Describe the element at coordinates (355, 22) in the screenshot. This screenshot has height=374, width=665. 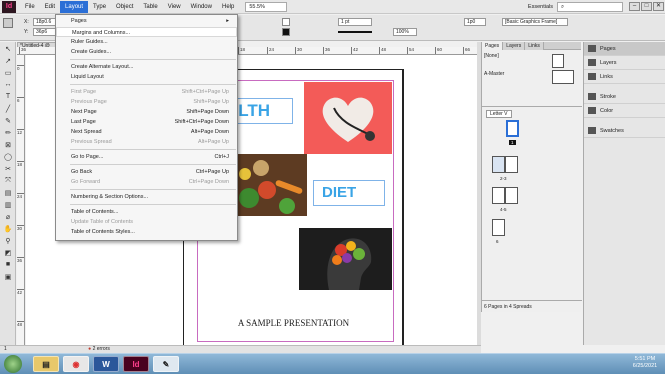
I see `stroke-weight-select: 1 pt` at that location.